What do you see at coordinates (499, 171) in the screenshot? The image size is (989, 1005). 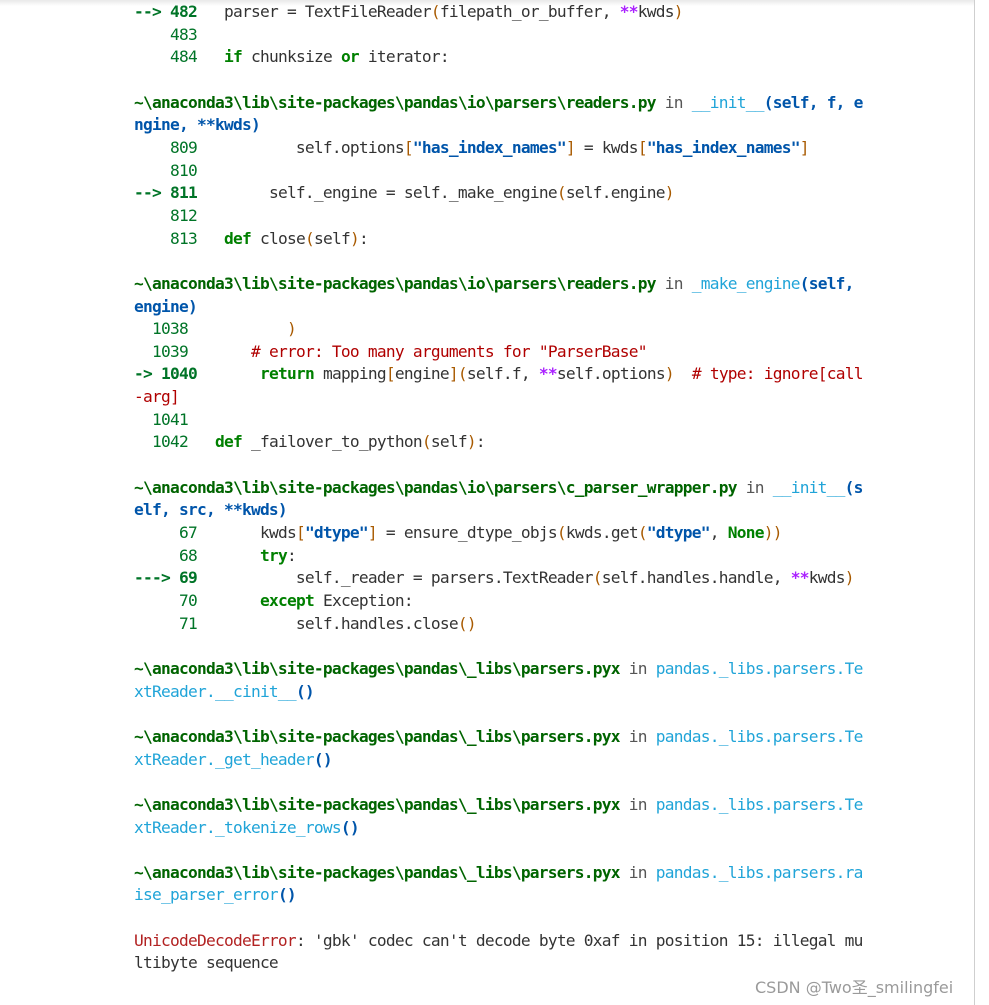 I see `code-line: 810` at bounding box center [499, 171].